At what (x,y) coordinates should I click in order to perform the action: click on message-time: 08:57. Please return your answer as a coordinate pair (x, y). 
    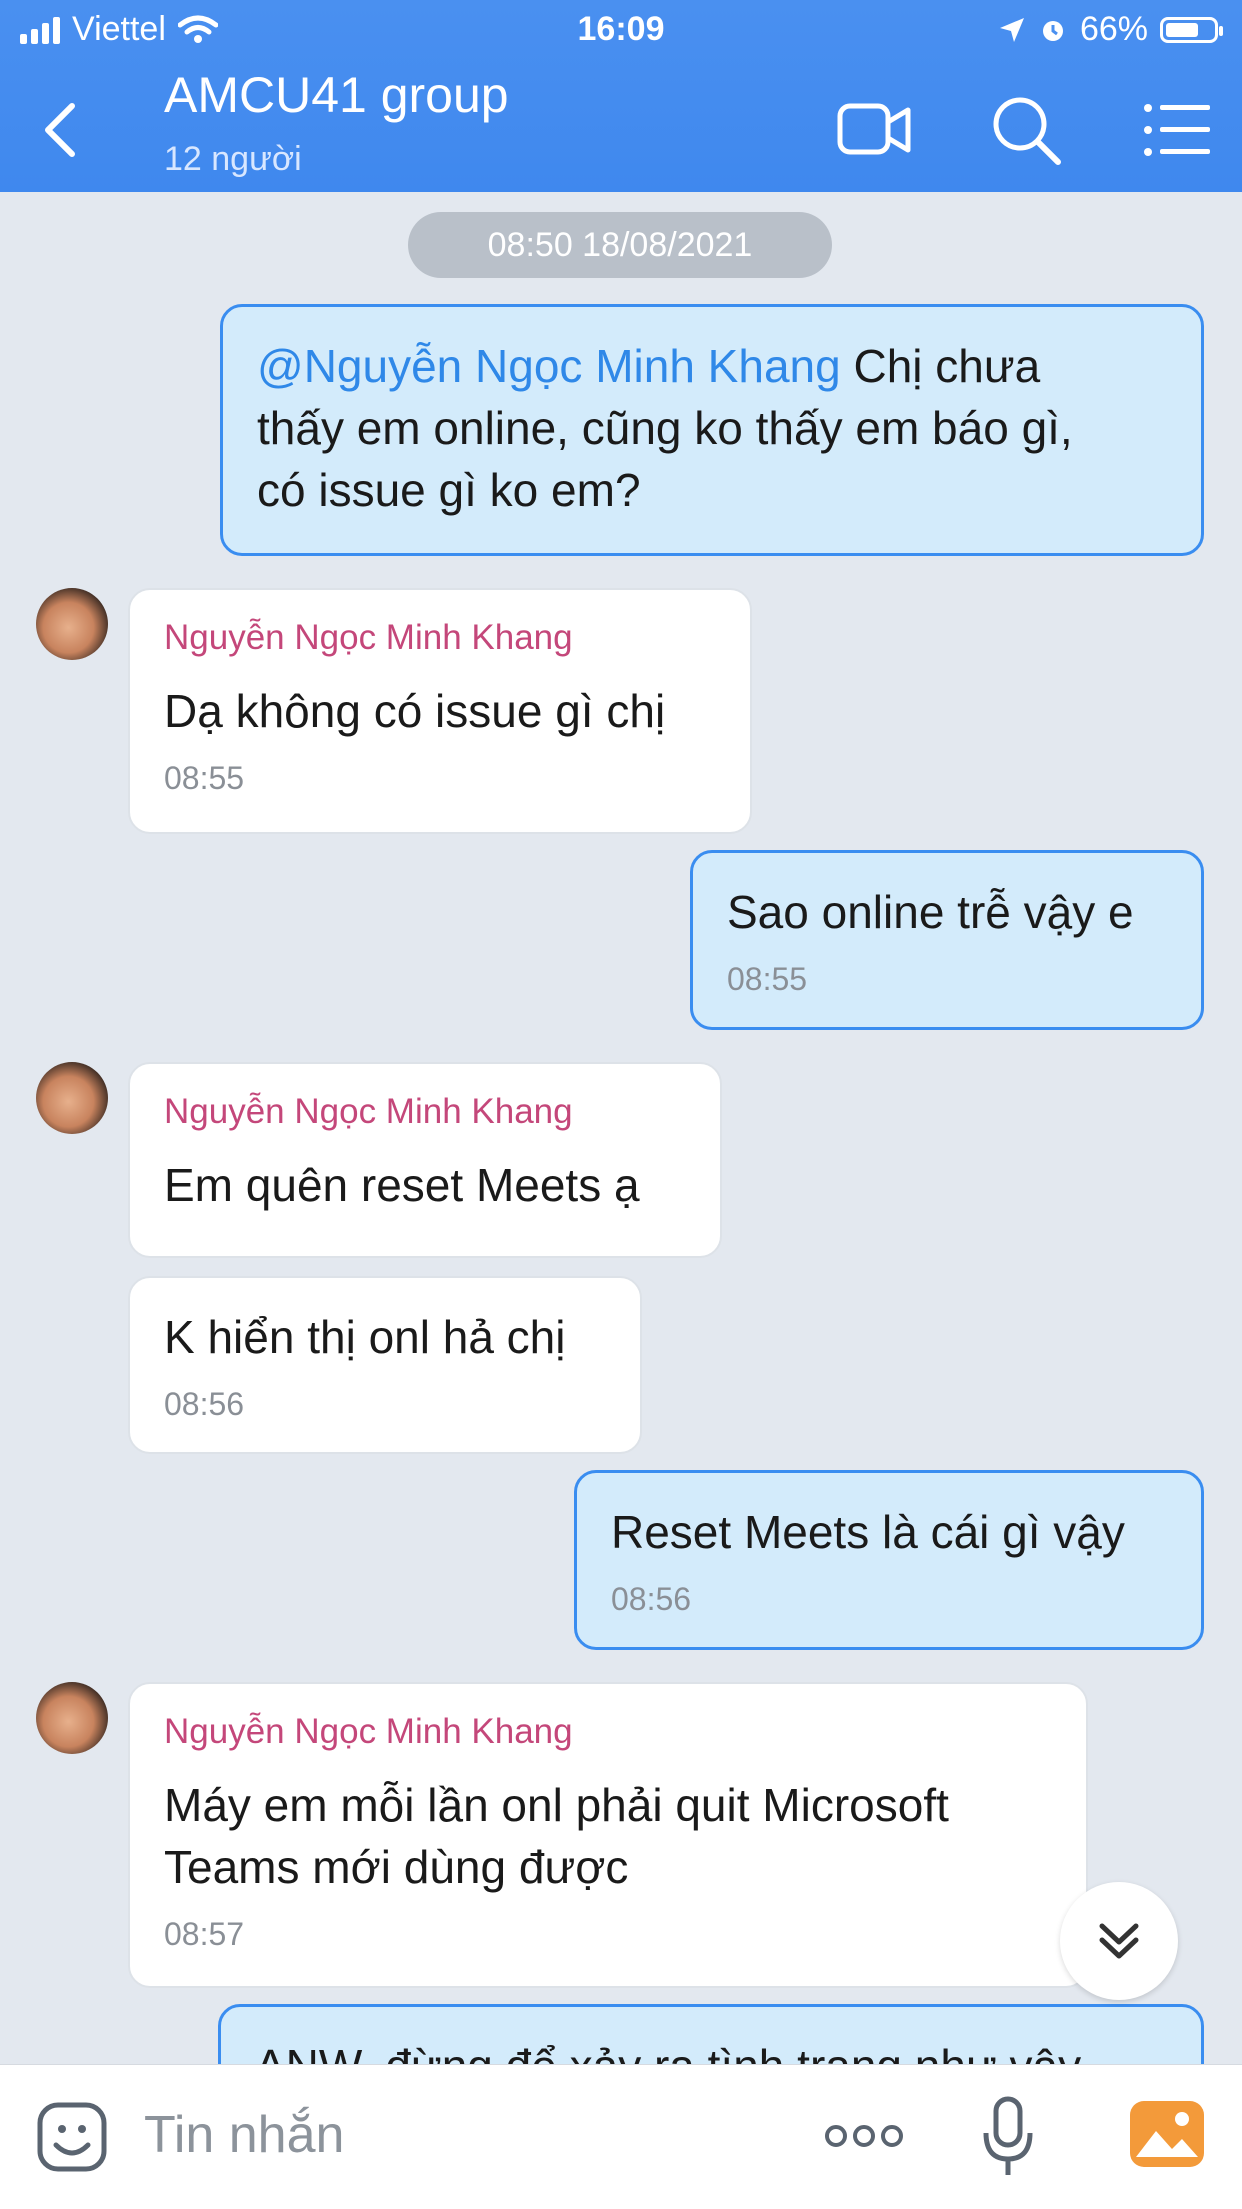
    Looking at the image, I should click on (204, 1934).